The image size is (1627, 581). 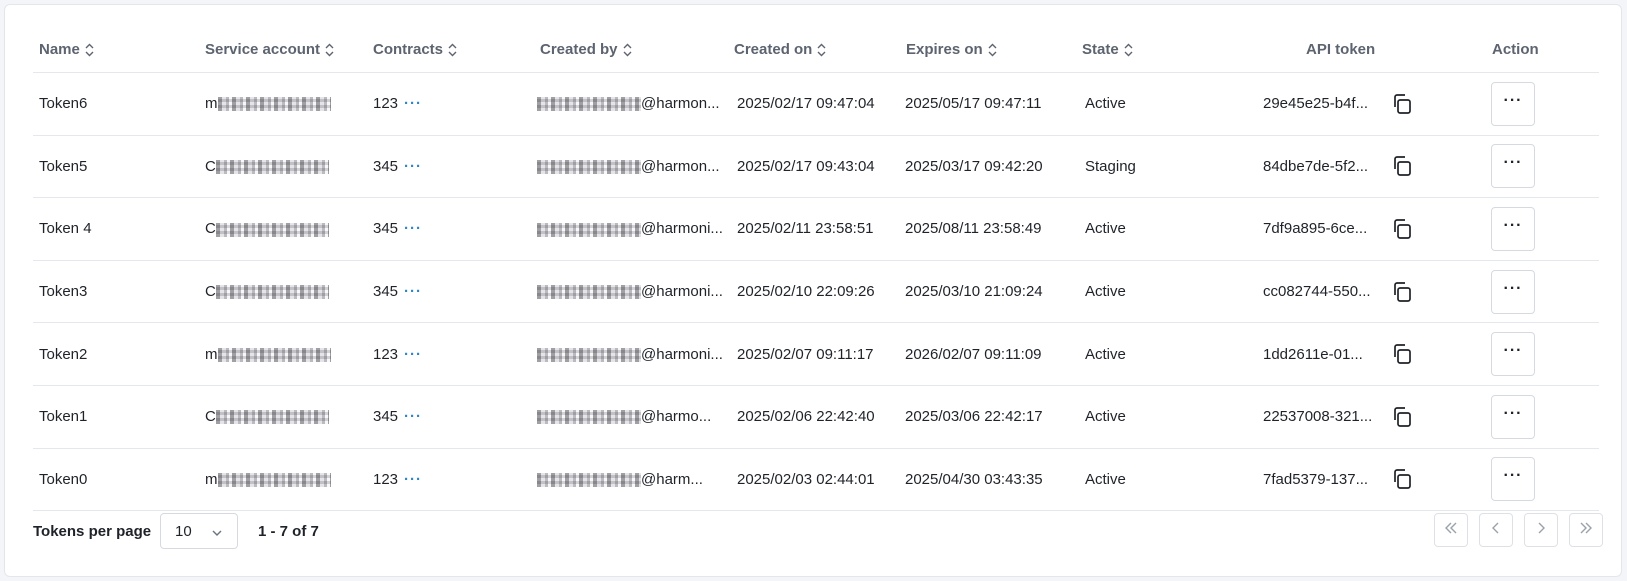 What do you see at coordinates (1110, 166) in the screenshot?
I see `token-state: Staging` at bounding box center [1110, 166].